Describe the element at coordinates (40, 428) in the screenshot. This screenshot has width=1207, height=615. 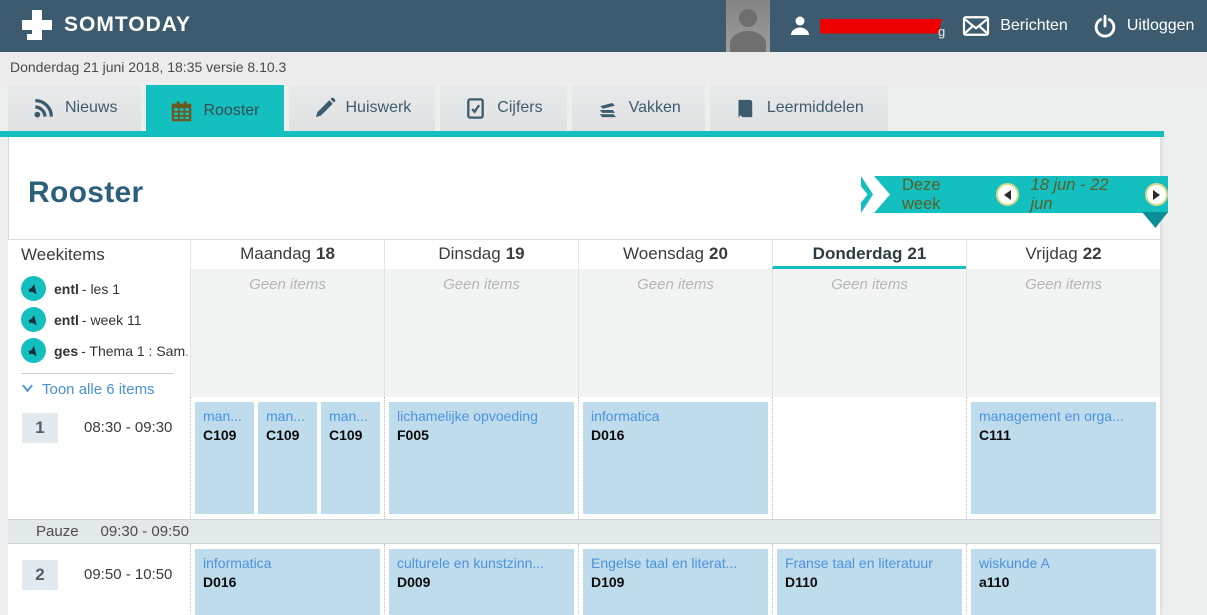
I see `lesson-number-badge: 1` at that location.